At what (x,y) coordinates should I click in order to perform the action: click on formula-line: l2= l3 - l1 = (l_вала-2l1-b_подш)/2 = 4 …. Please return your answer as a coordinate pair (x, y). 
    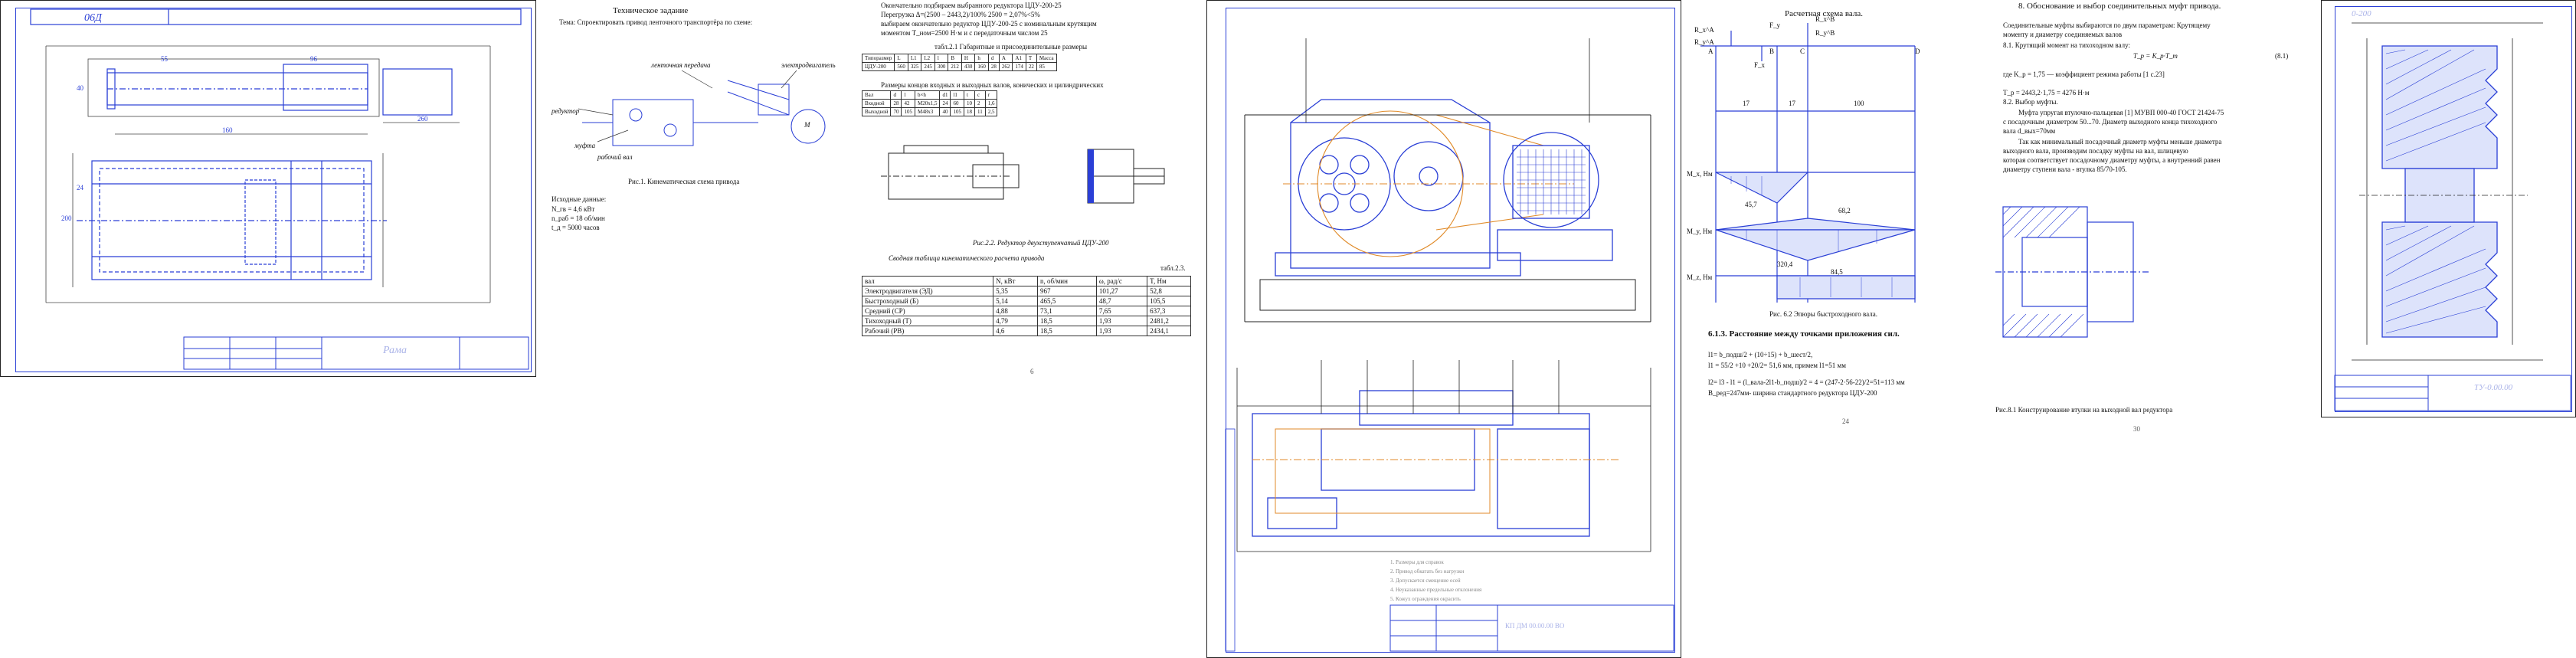
    Looking at the image, I should click on (1806, 382).